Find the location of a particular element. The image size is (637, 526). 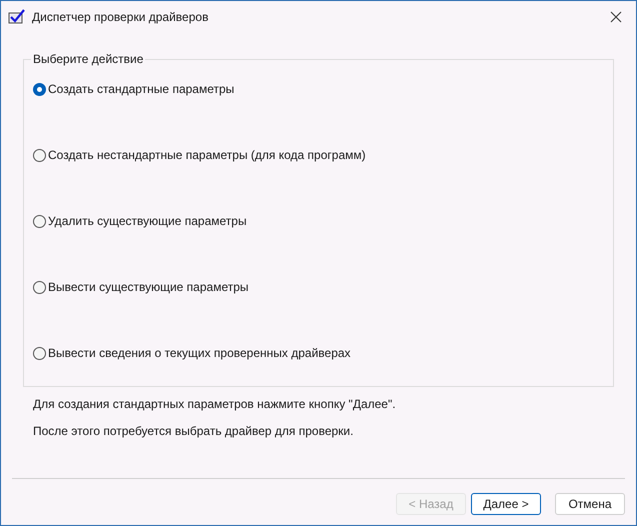

close-icon is located at coordinates (616, 17).